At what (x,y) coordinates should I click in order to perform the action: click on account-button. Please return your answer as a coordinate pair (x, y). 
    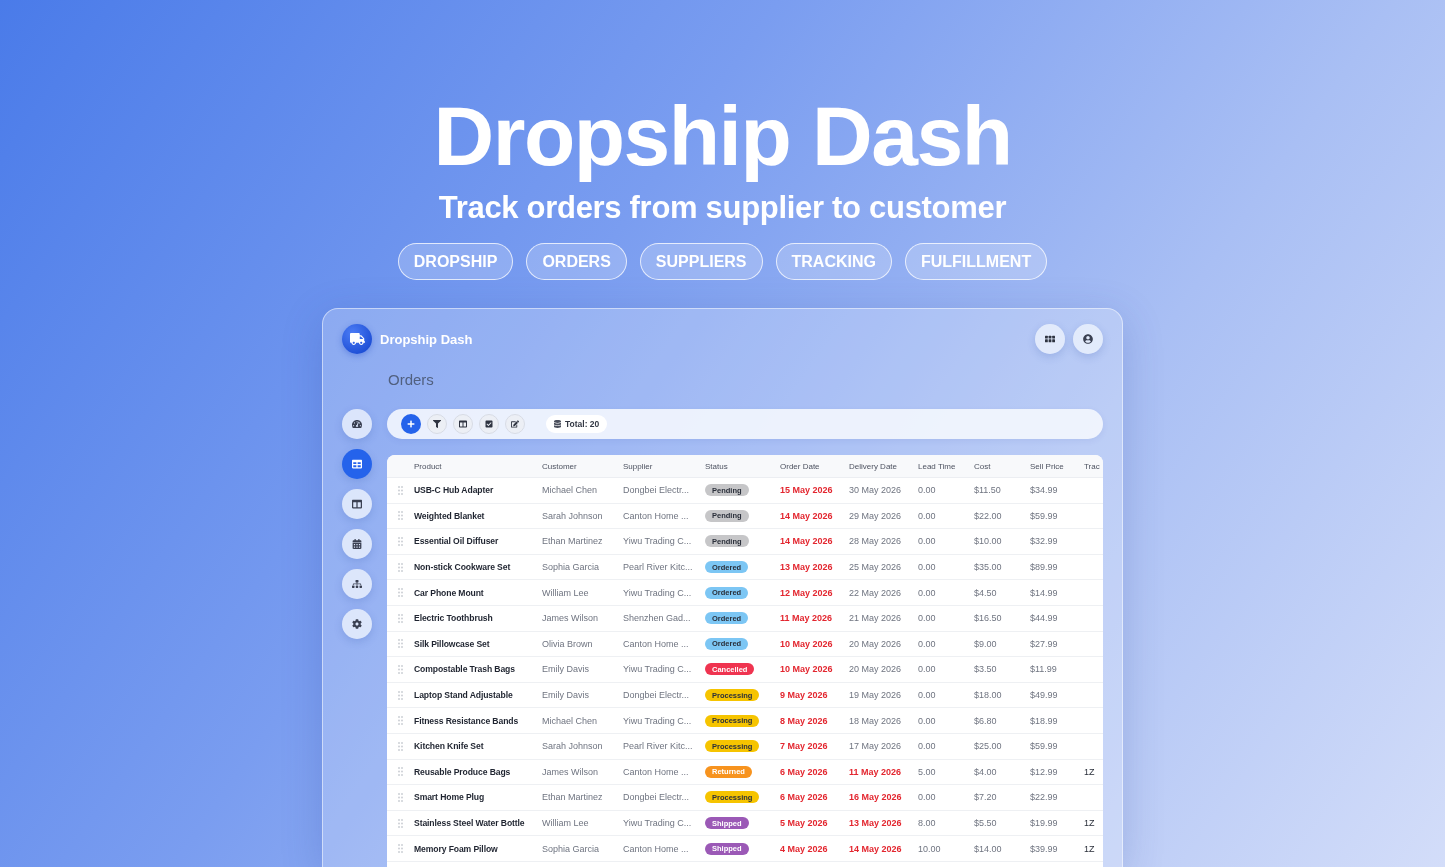
    Looking at the image, I should click on (1088, 339).